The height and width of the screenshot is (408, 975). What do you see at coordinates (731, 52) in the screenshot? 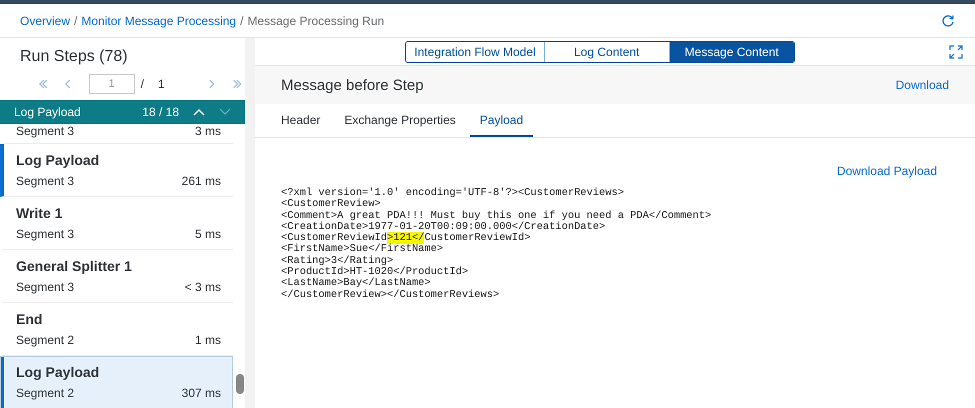
I see `view-toggle-button: Message Content` at bounding box center [731, 52].